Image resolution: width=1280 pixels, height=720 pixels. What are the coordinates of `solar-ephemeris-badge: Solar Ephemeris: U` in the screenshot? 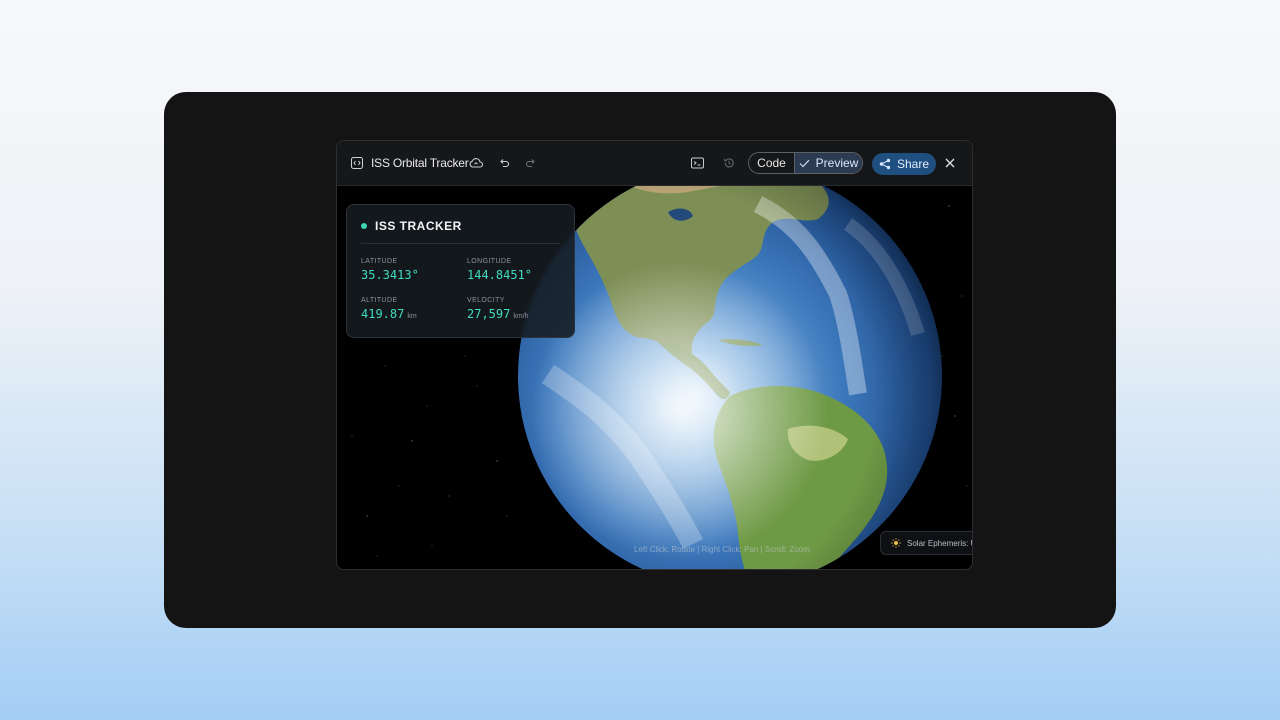 It's located at (926, 543).